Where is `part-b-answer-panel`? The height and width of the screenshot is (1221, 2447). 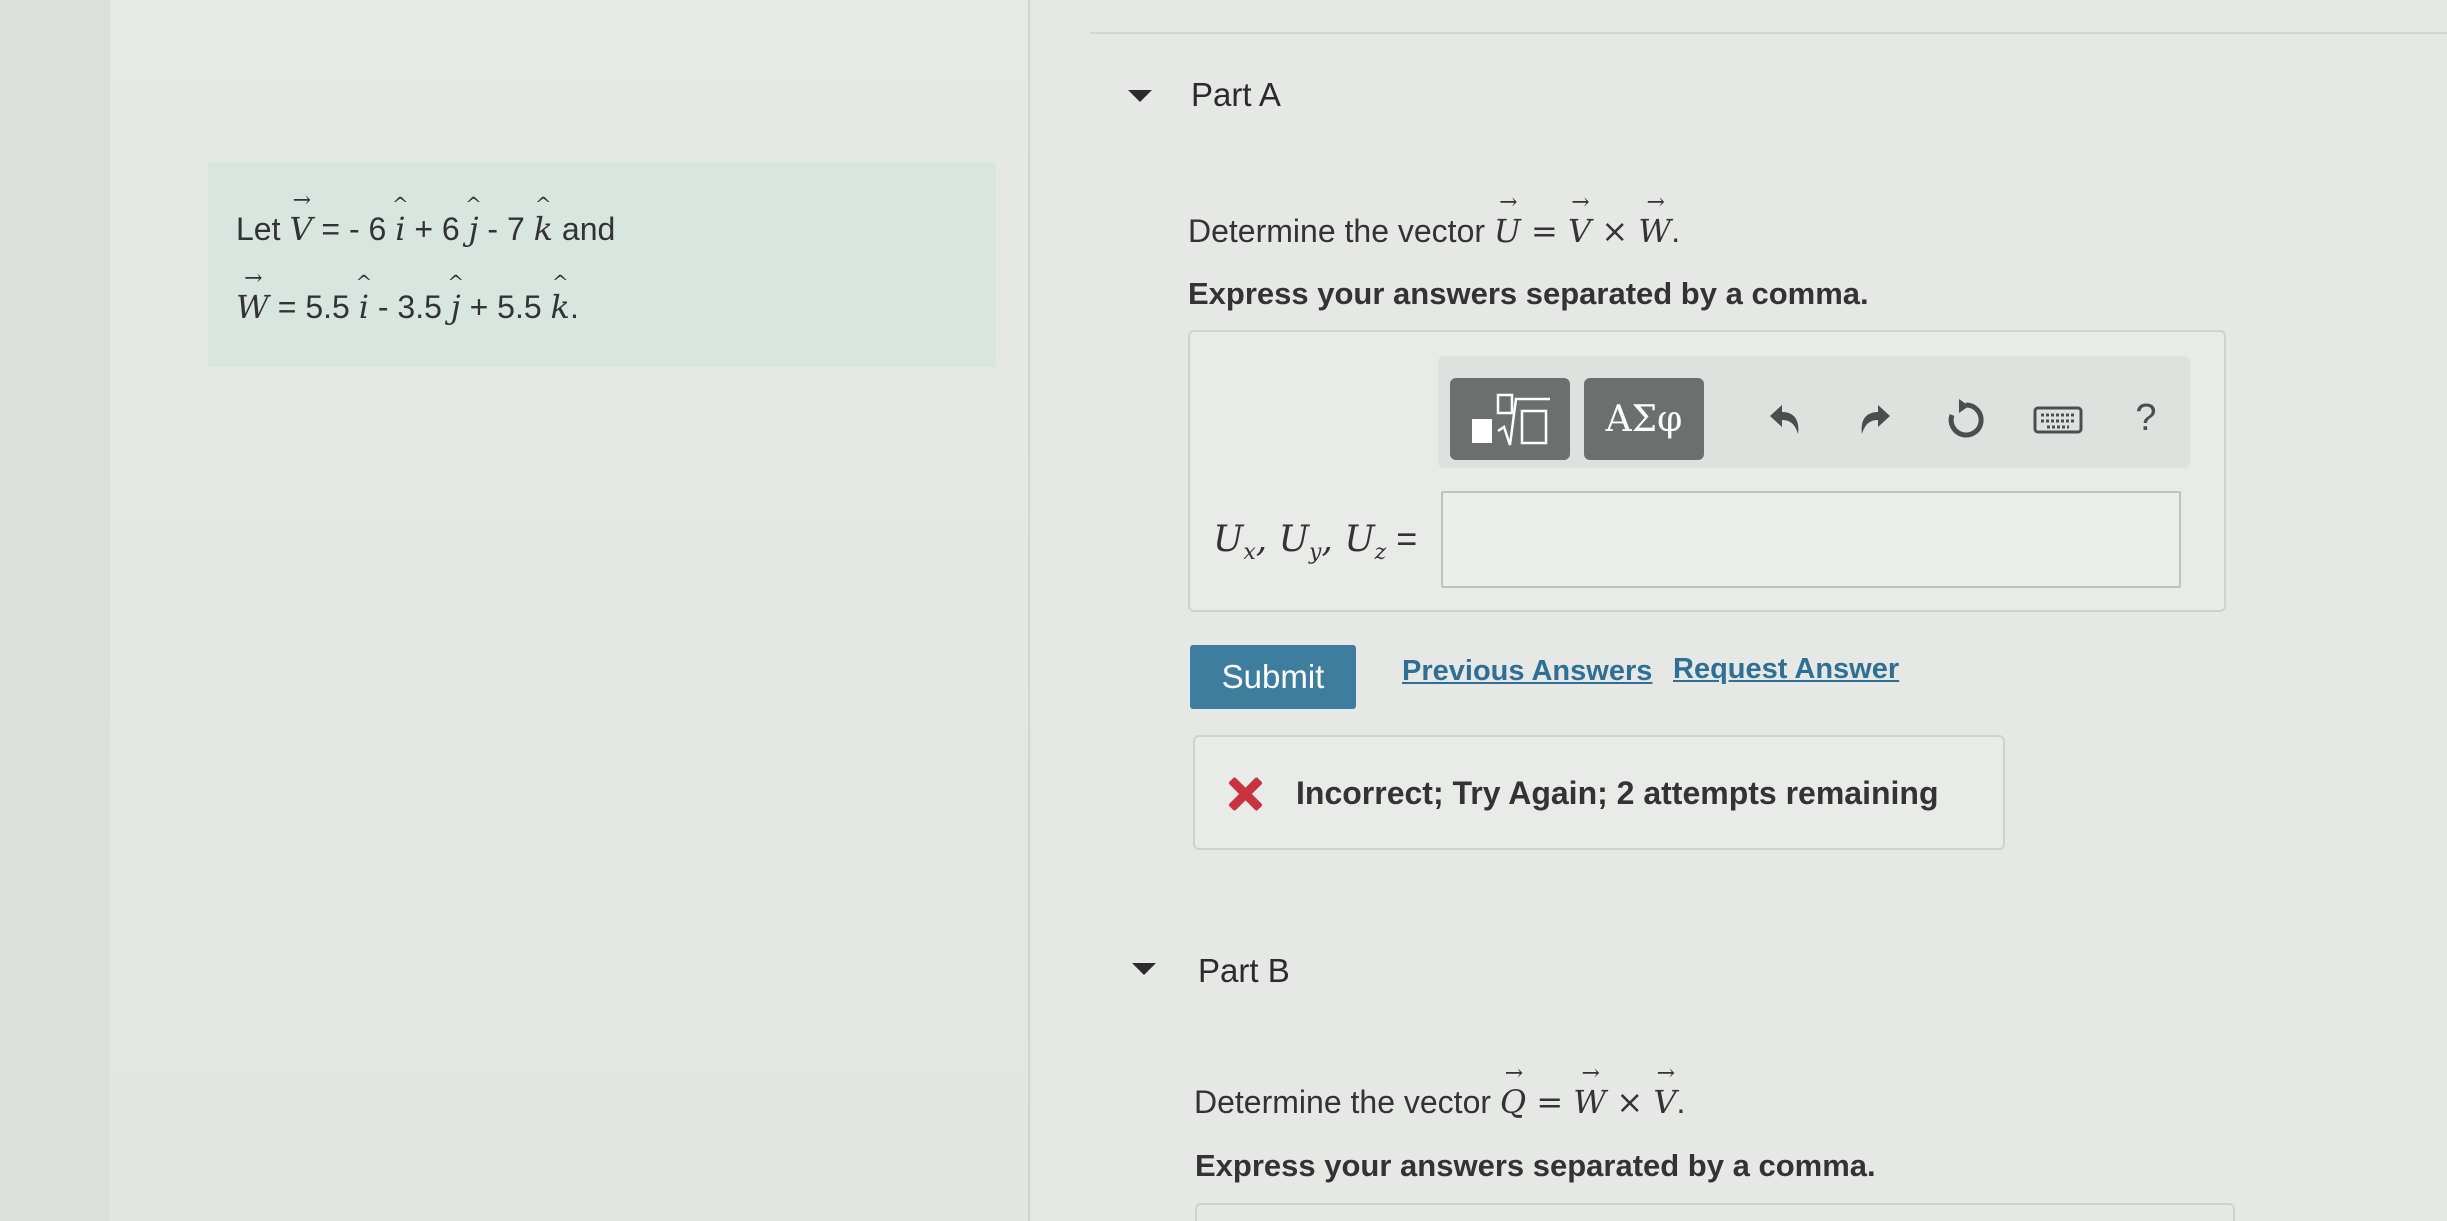 part-b-answer-panel is located at coordinates (1715, 1212).